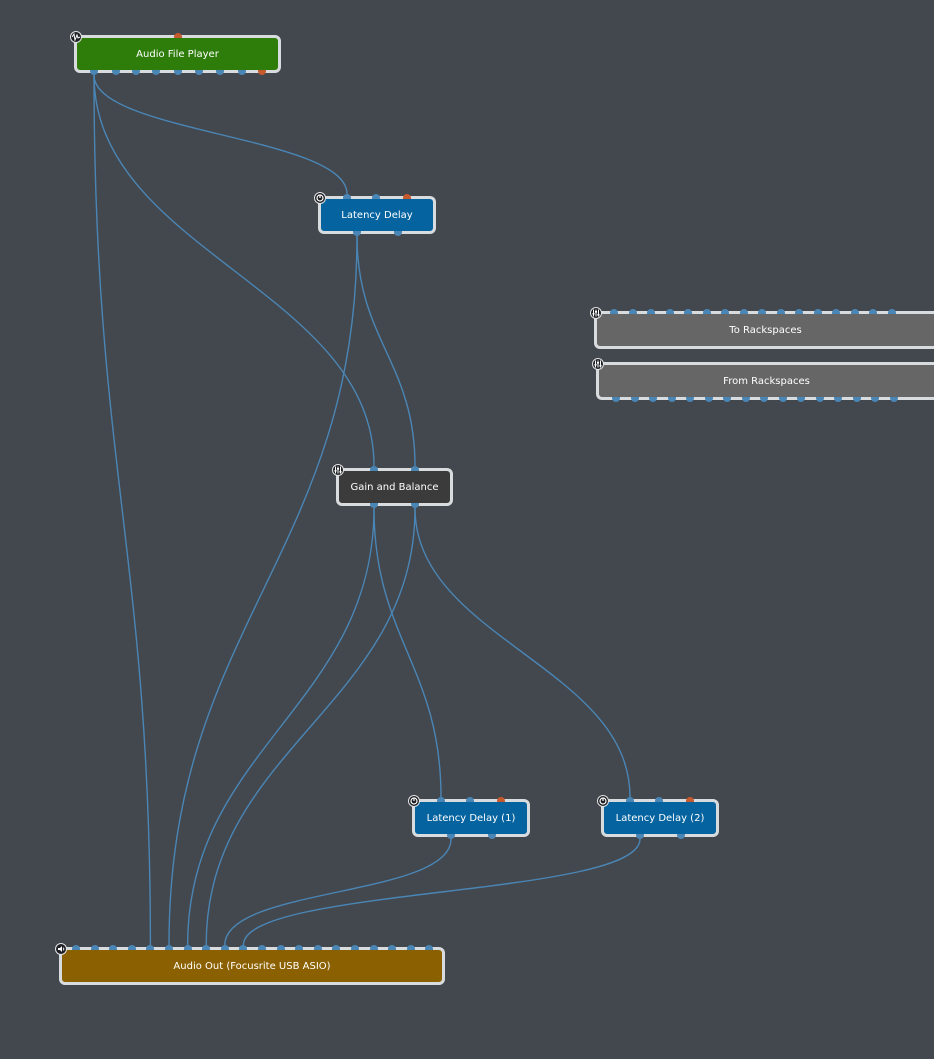 Image resolution: width=934 pixels, height=1059 pixels. What do you see at coordinates (76, 37) in the screenshot?
I see `waveform-icon` at bounding box center [76, 37].